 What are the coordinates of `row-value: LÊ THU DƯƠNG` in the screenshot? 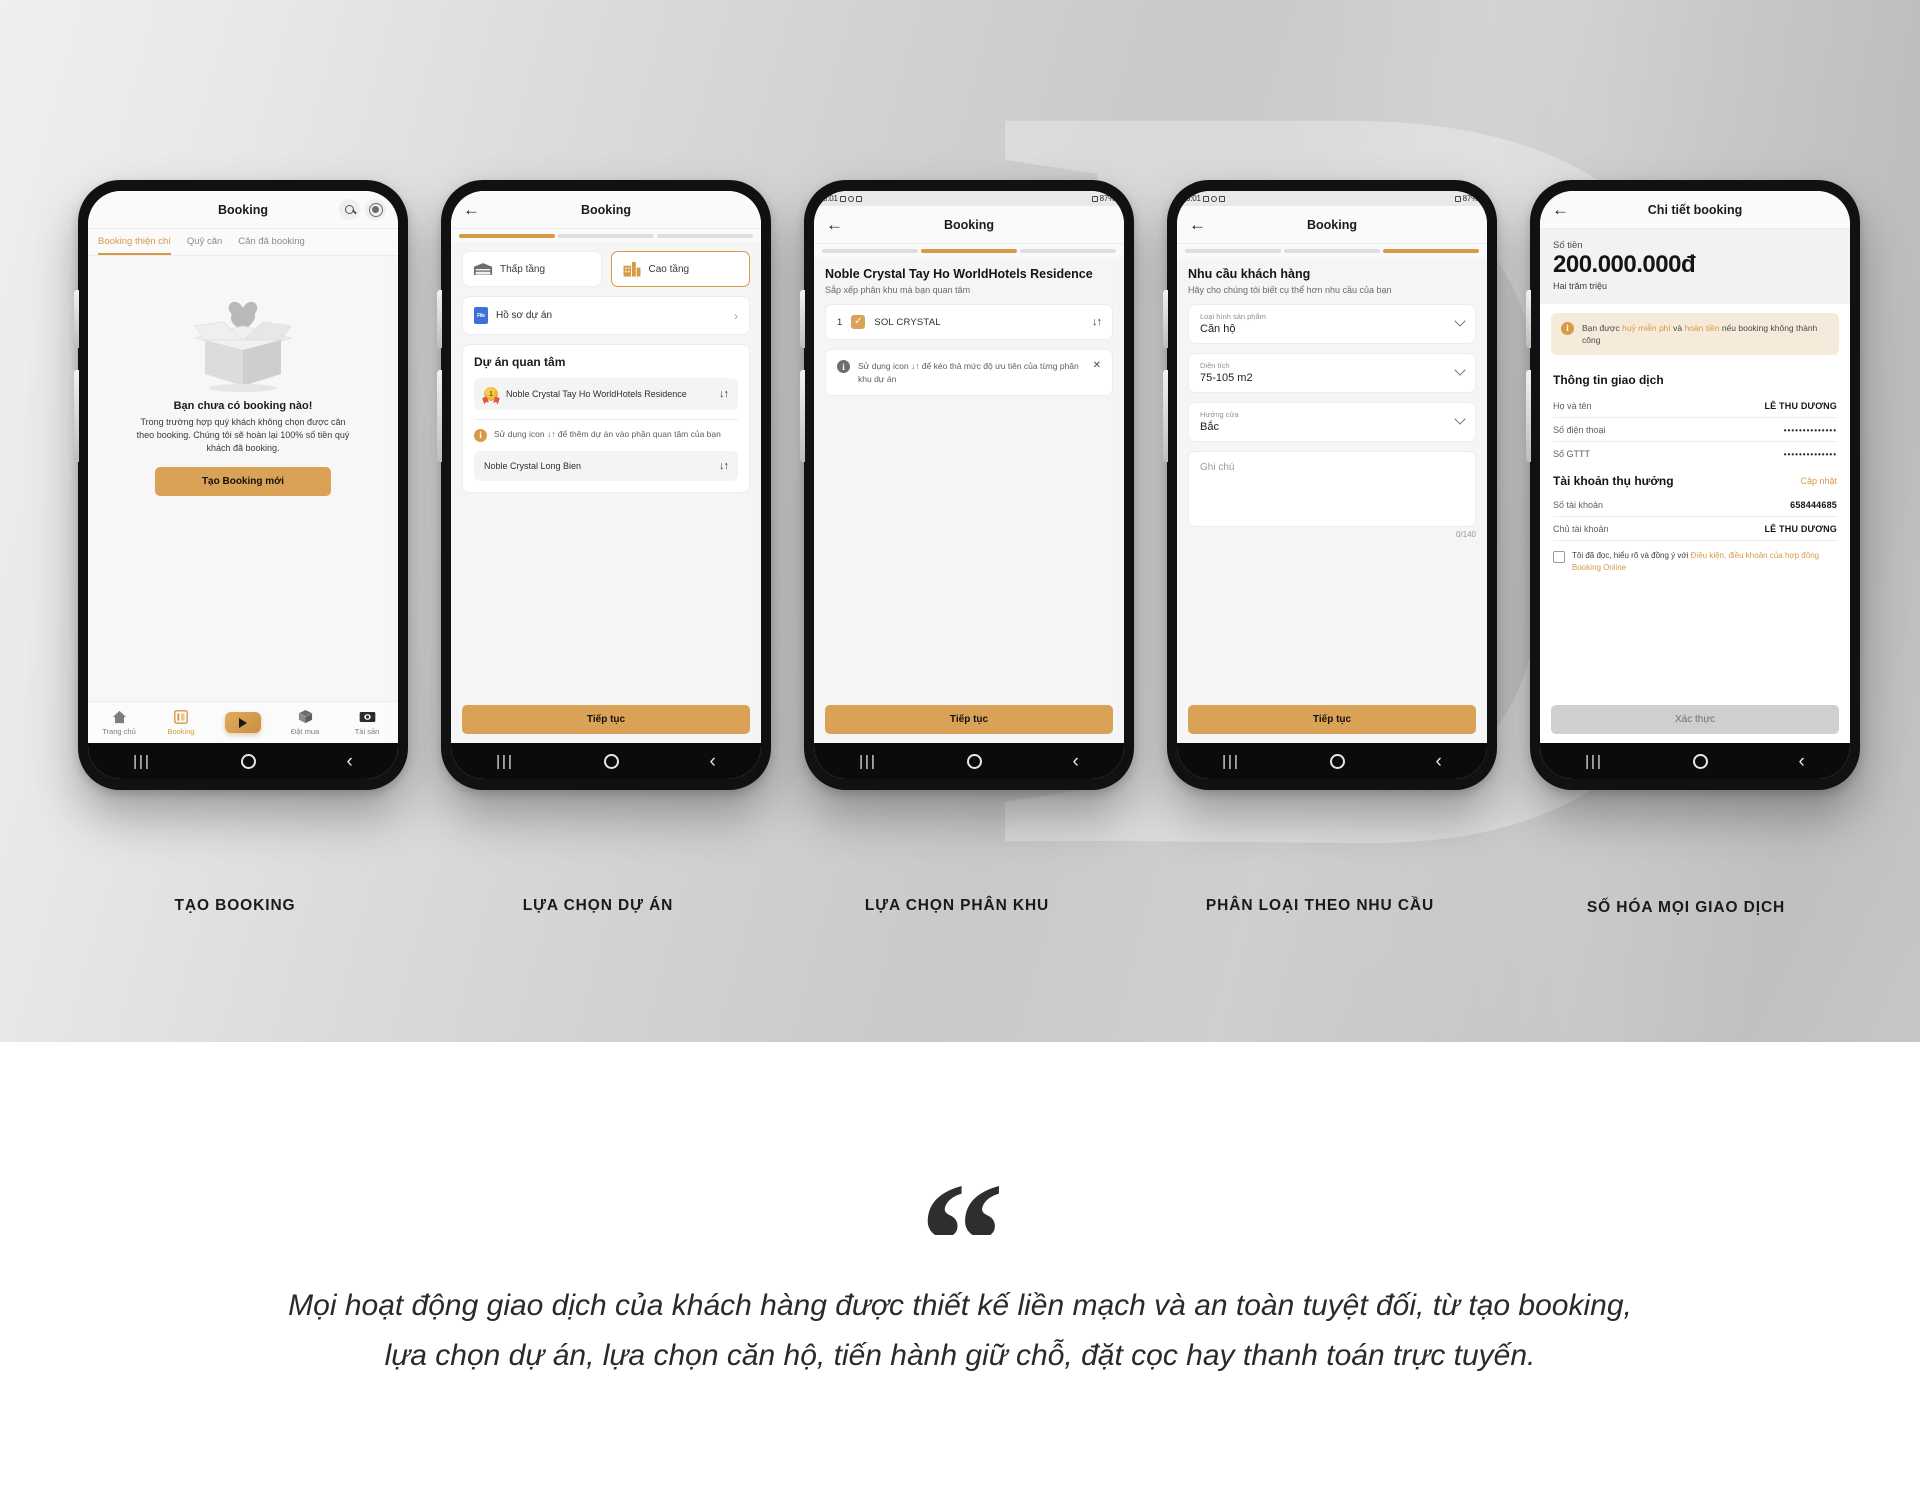 It's located at (1800, 406).